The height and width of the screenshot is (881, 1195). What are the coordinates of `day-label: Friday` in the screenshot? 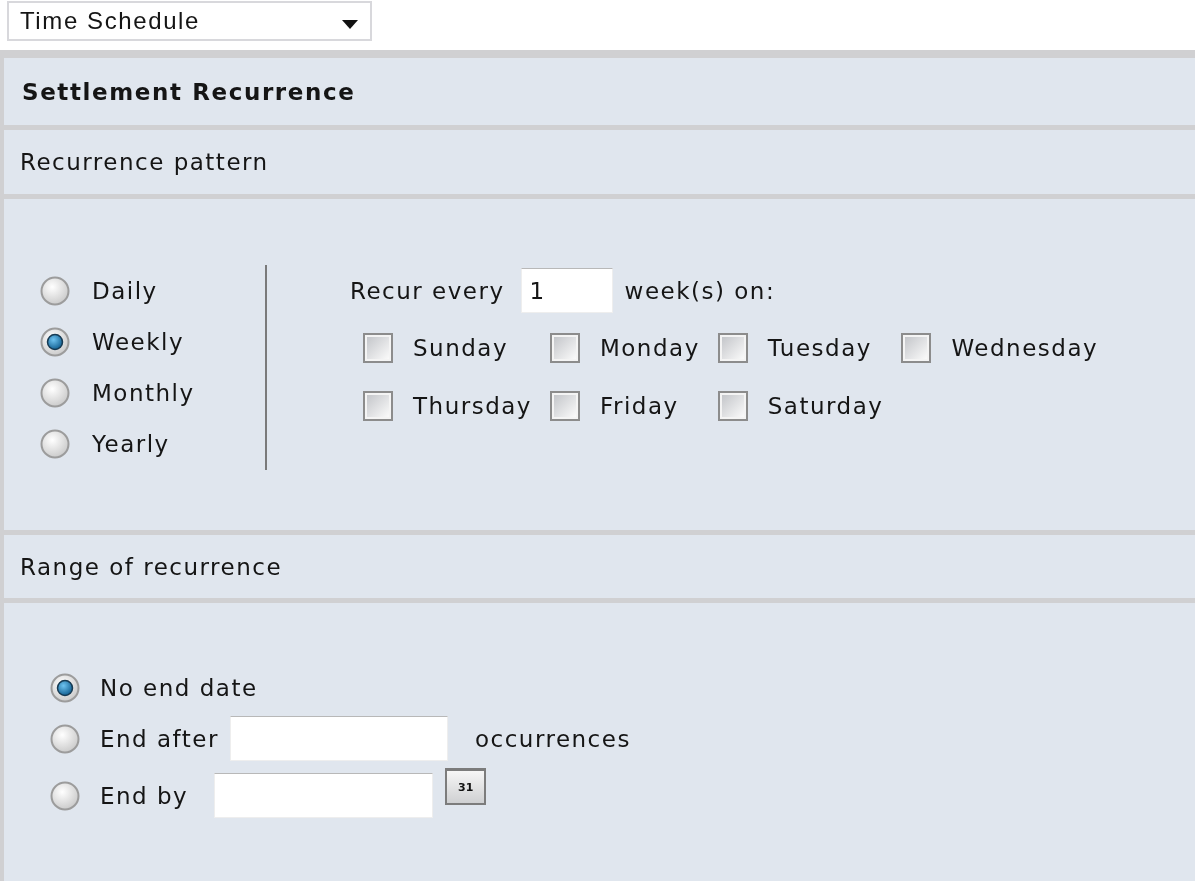 It's located at (639, 406).